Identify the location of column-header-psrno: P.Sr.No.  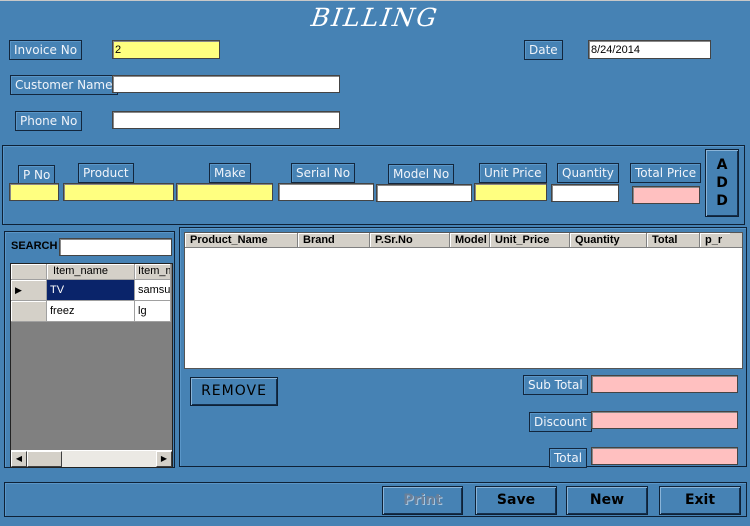
(410, 240).